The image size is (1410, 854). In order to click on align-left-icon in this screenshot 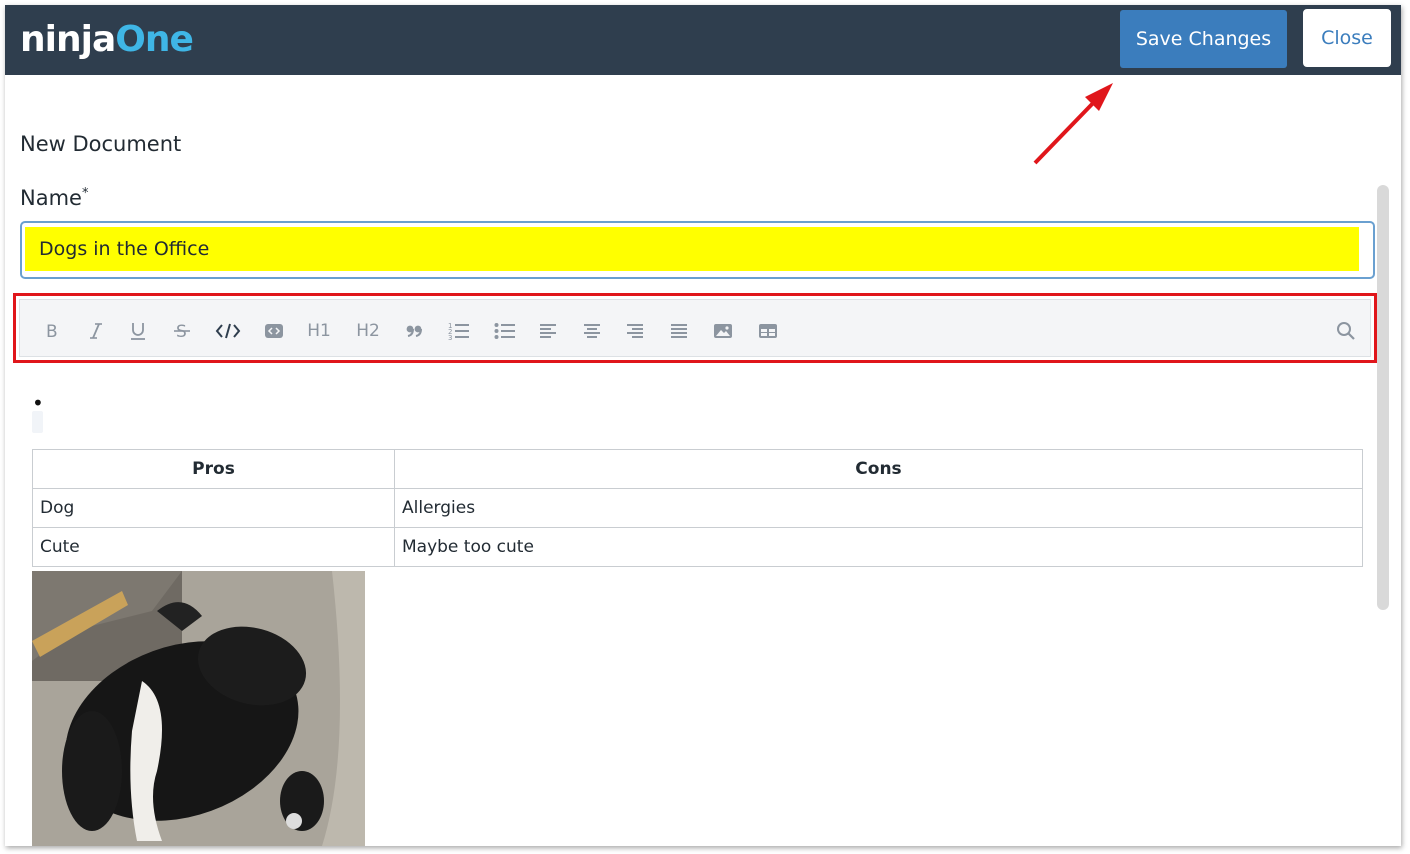, I will do `click(548, 331)`.